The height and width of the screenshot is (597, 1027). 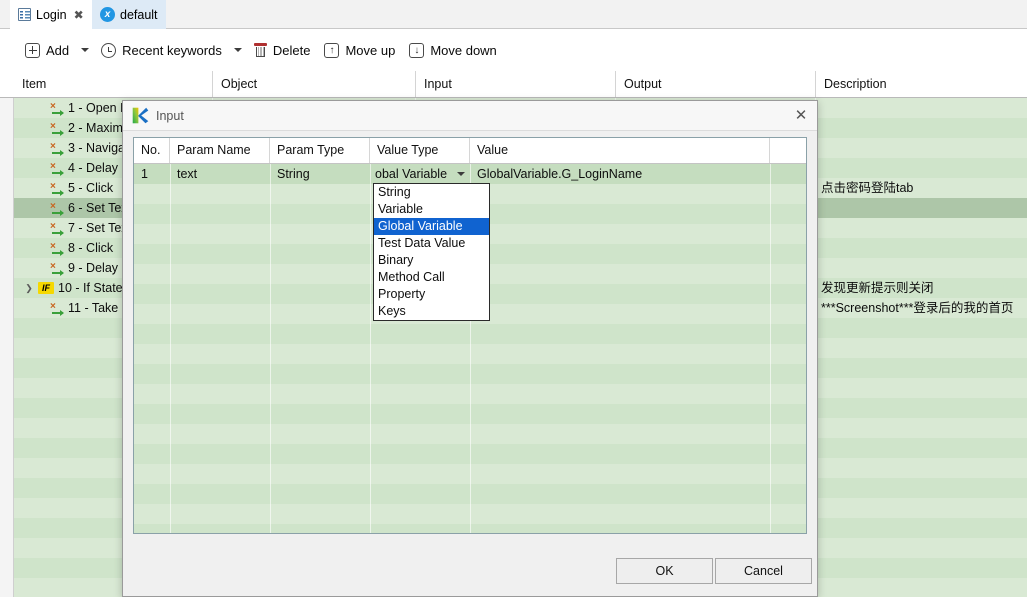 What do you see at coordinates (788, 150) in the screenshot?
I see `param-column-header-blank` at bounding box center [788, 150].